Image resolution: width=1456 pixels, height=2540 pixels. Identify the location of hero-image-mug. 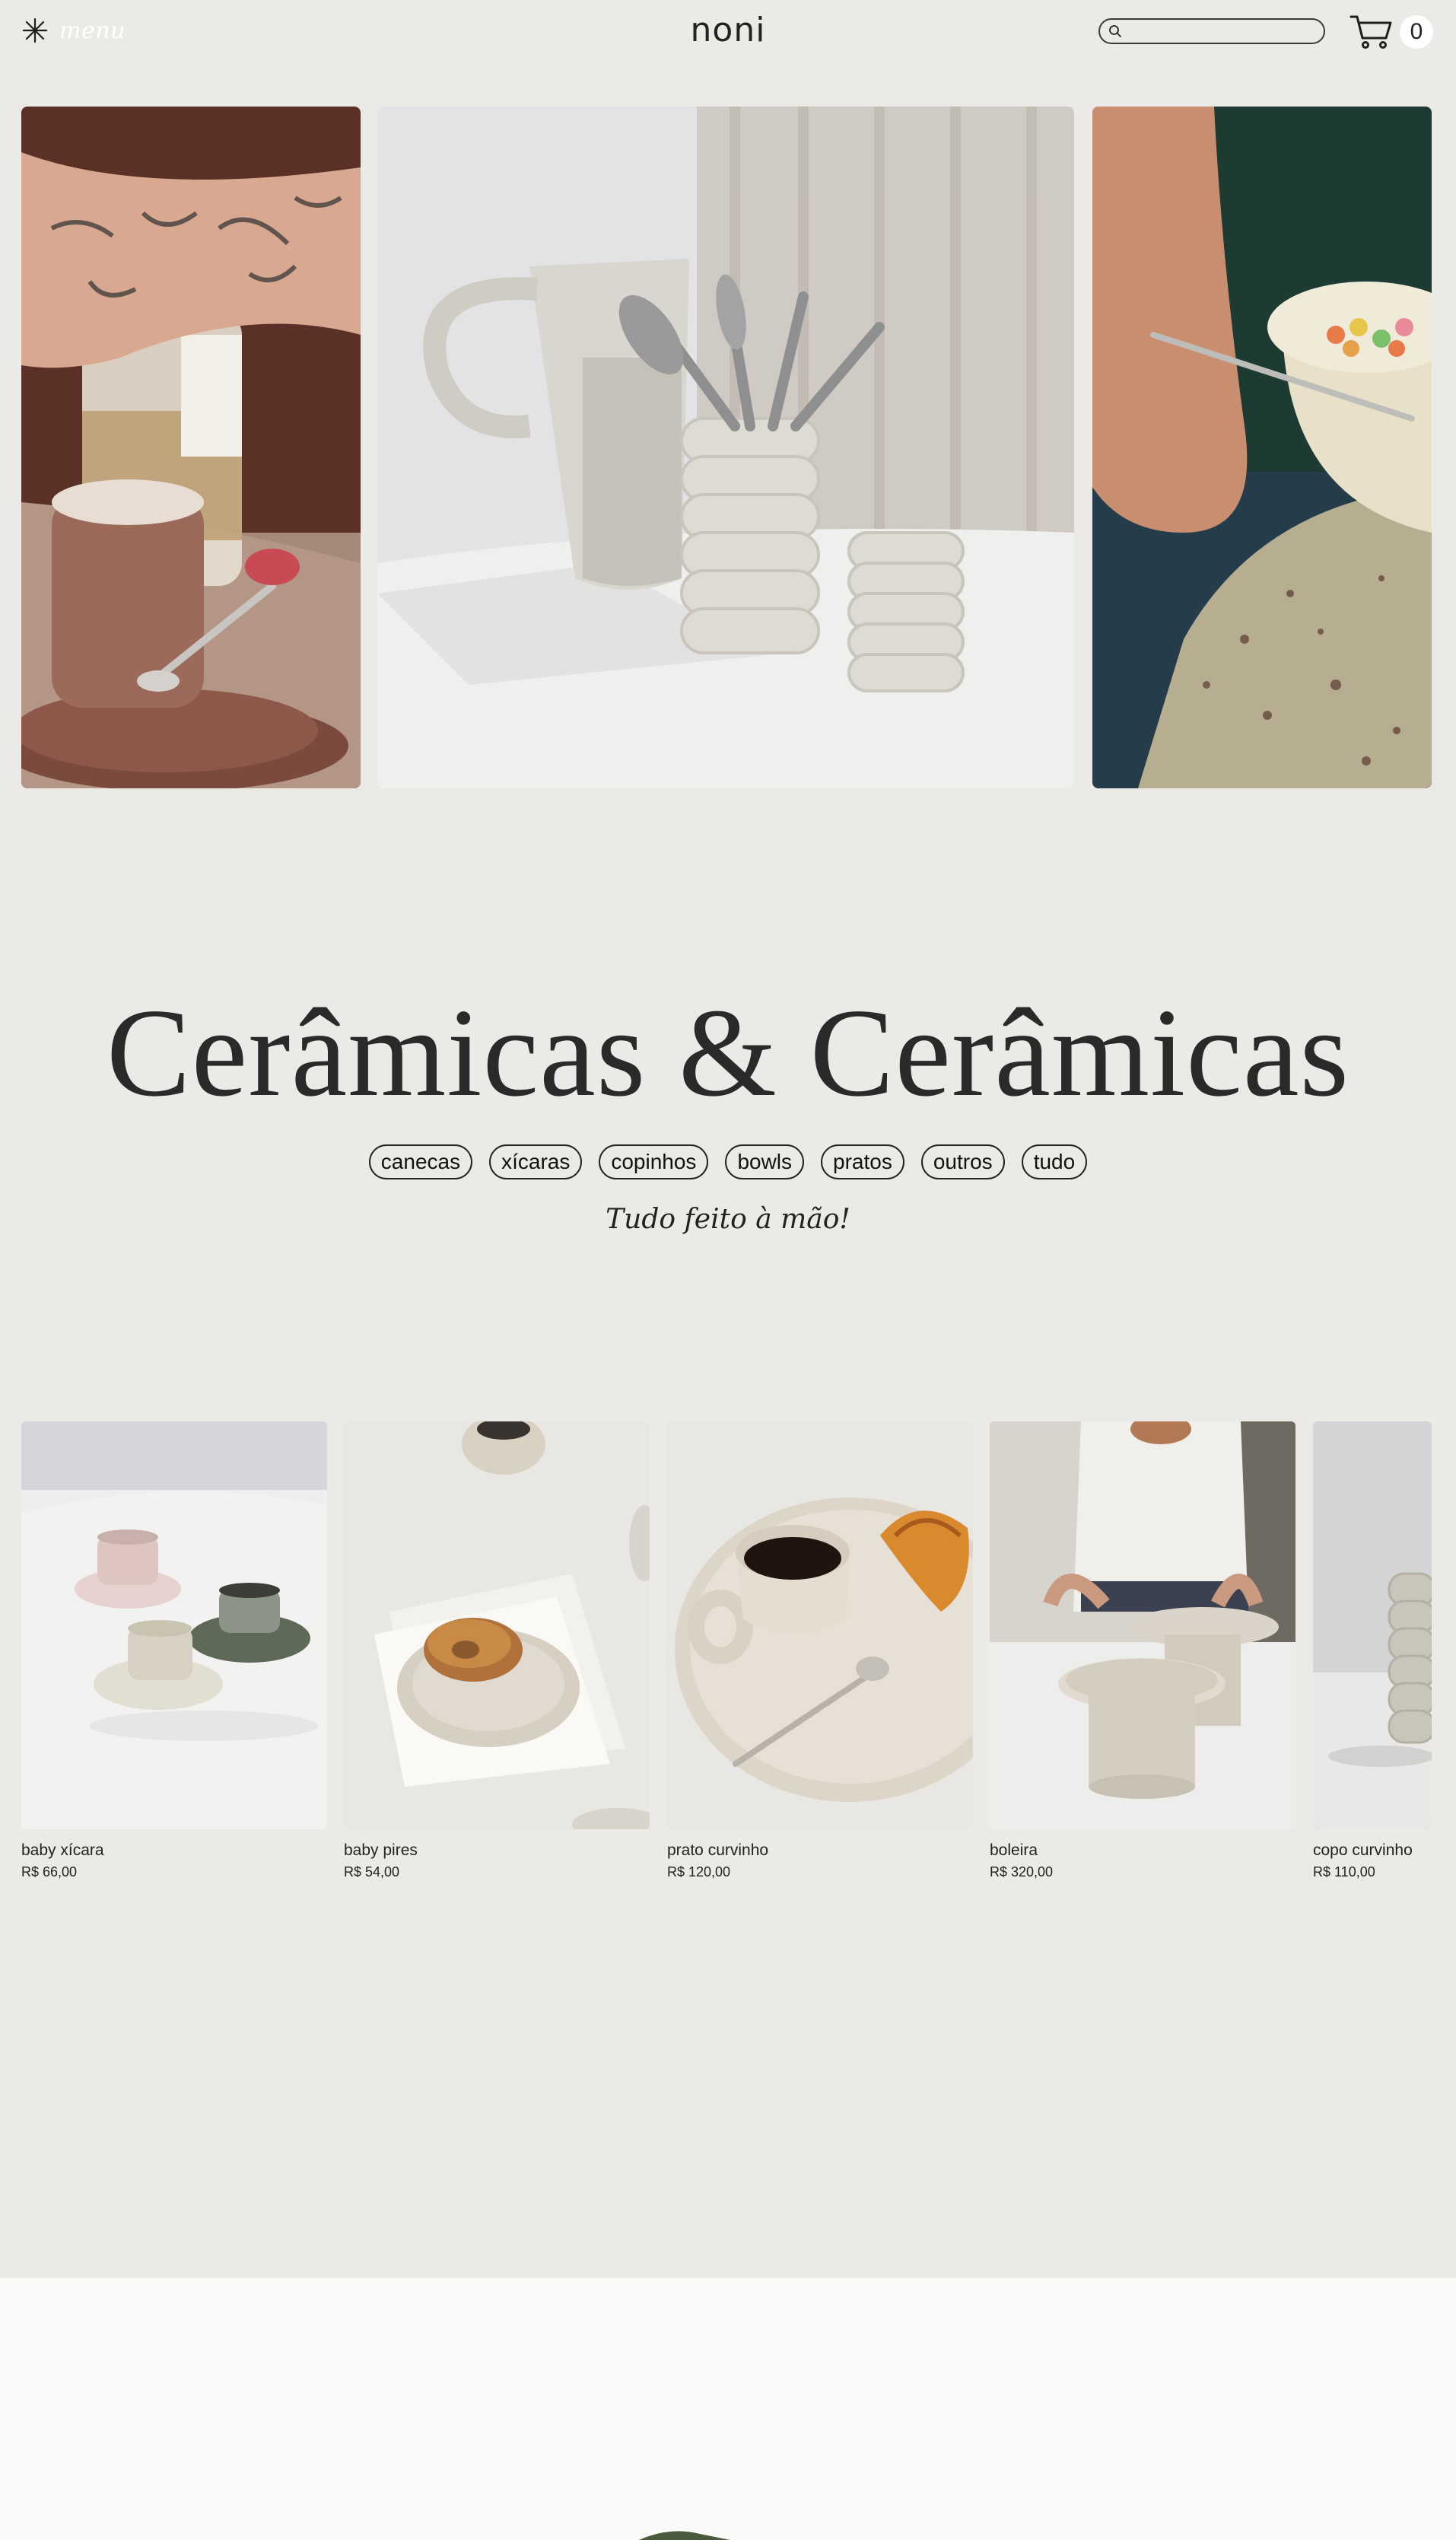
(191, 448).